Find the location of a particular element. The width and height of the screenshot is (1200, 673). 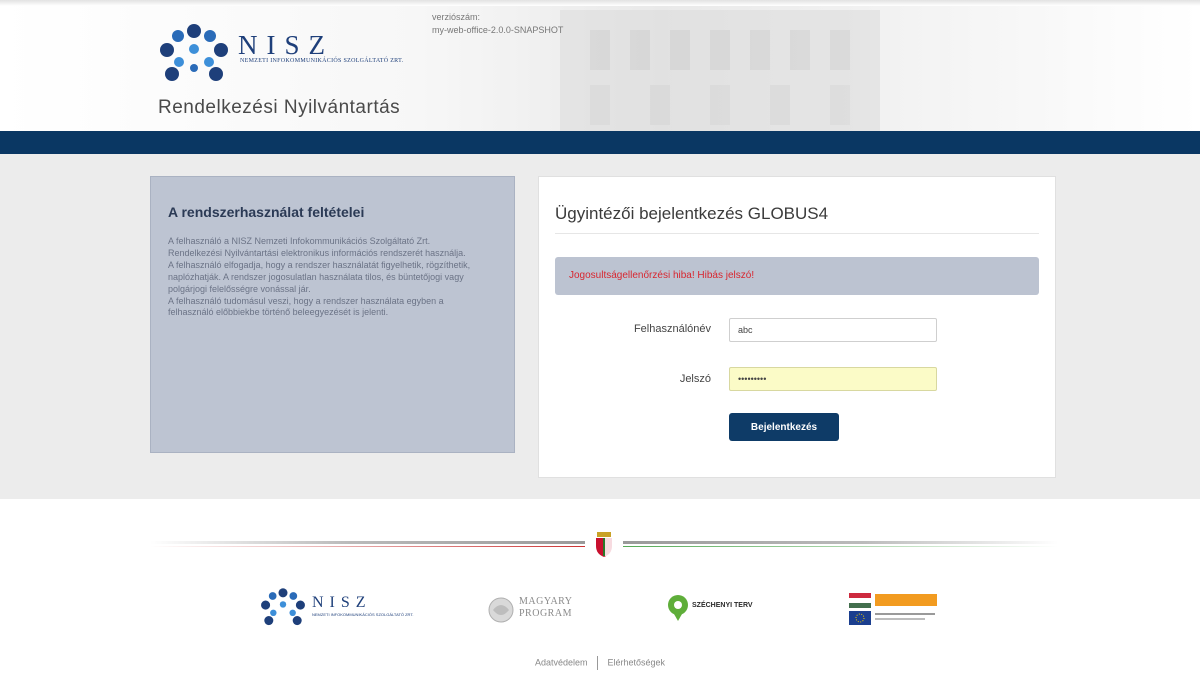

eu-funding-logo-icon is located at coordinates (893, 609).